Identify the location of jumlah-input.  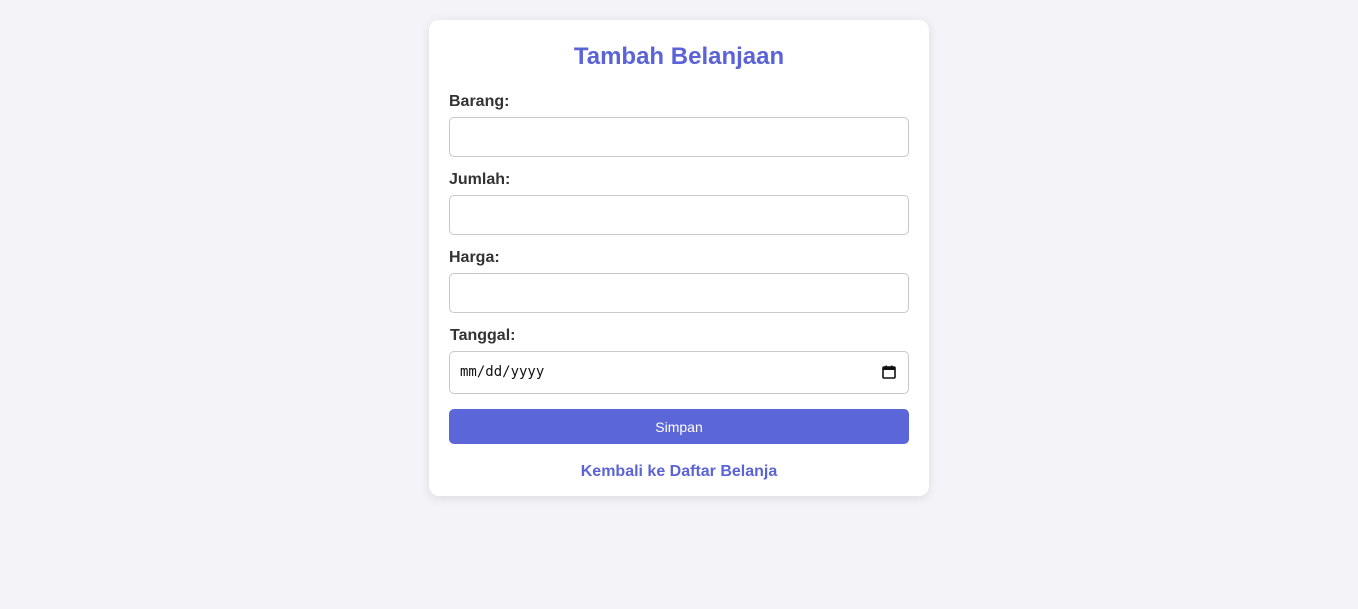
(679, 215).